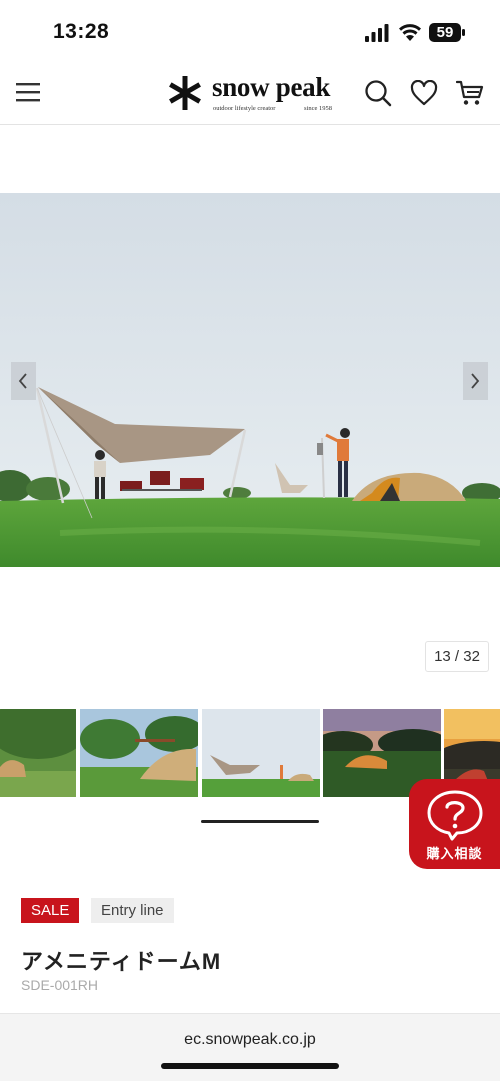  What do you see at coordinates (260, 821) in the screenshot?
I see `thumbnail-scroll-indicator` at bounding box center [260, 821].